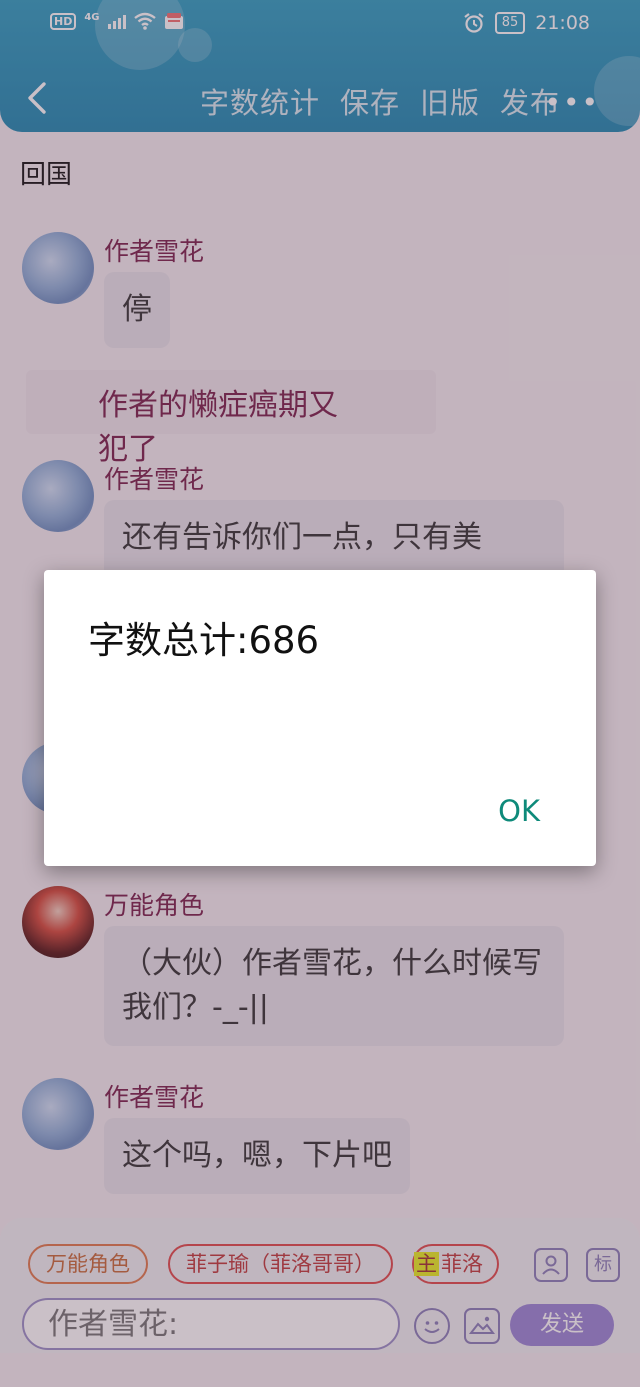 Image resolution: width=640 pixels, height=1387 pixels. What do you see at coordinates (204, 640) in the screenshot?
I see `dialog-message: 字数总计:686` at bounding box center [204, 640].